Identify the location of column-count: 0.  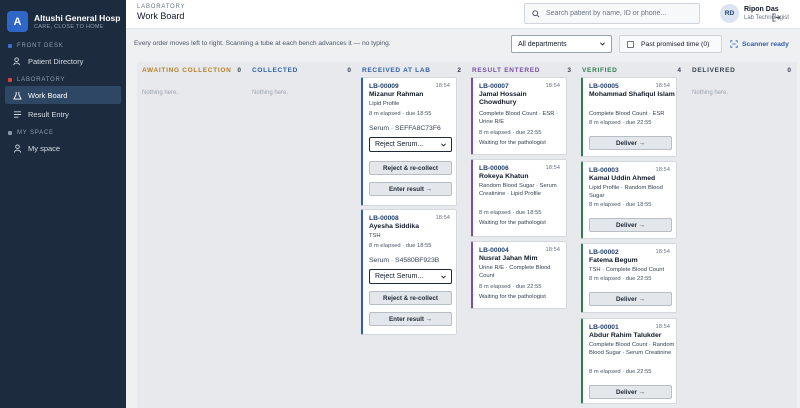
(349, 70).